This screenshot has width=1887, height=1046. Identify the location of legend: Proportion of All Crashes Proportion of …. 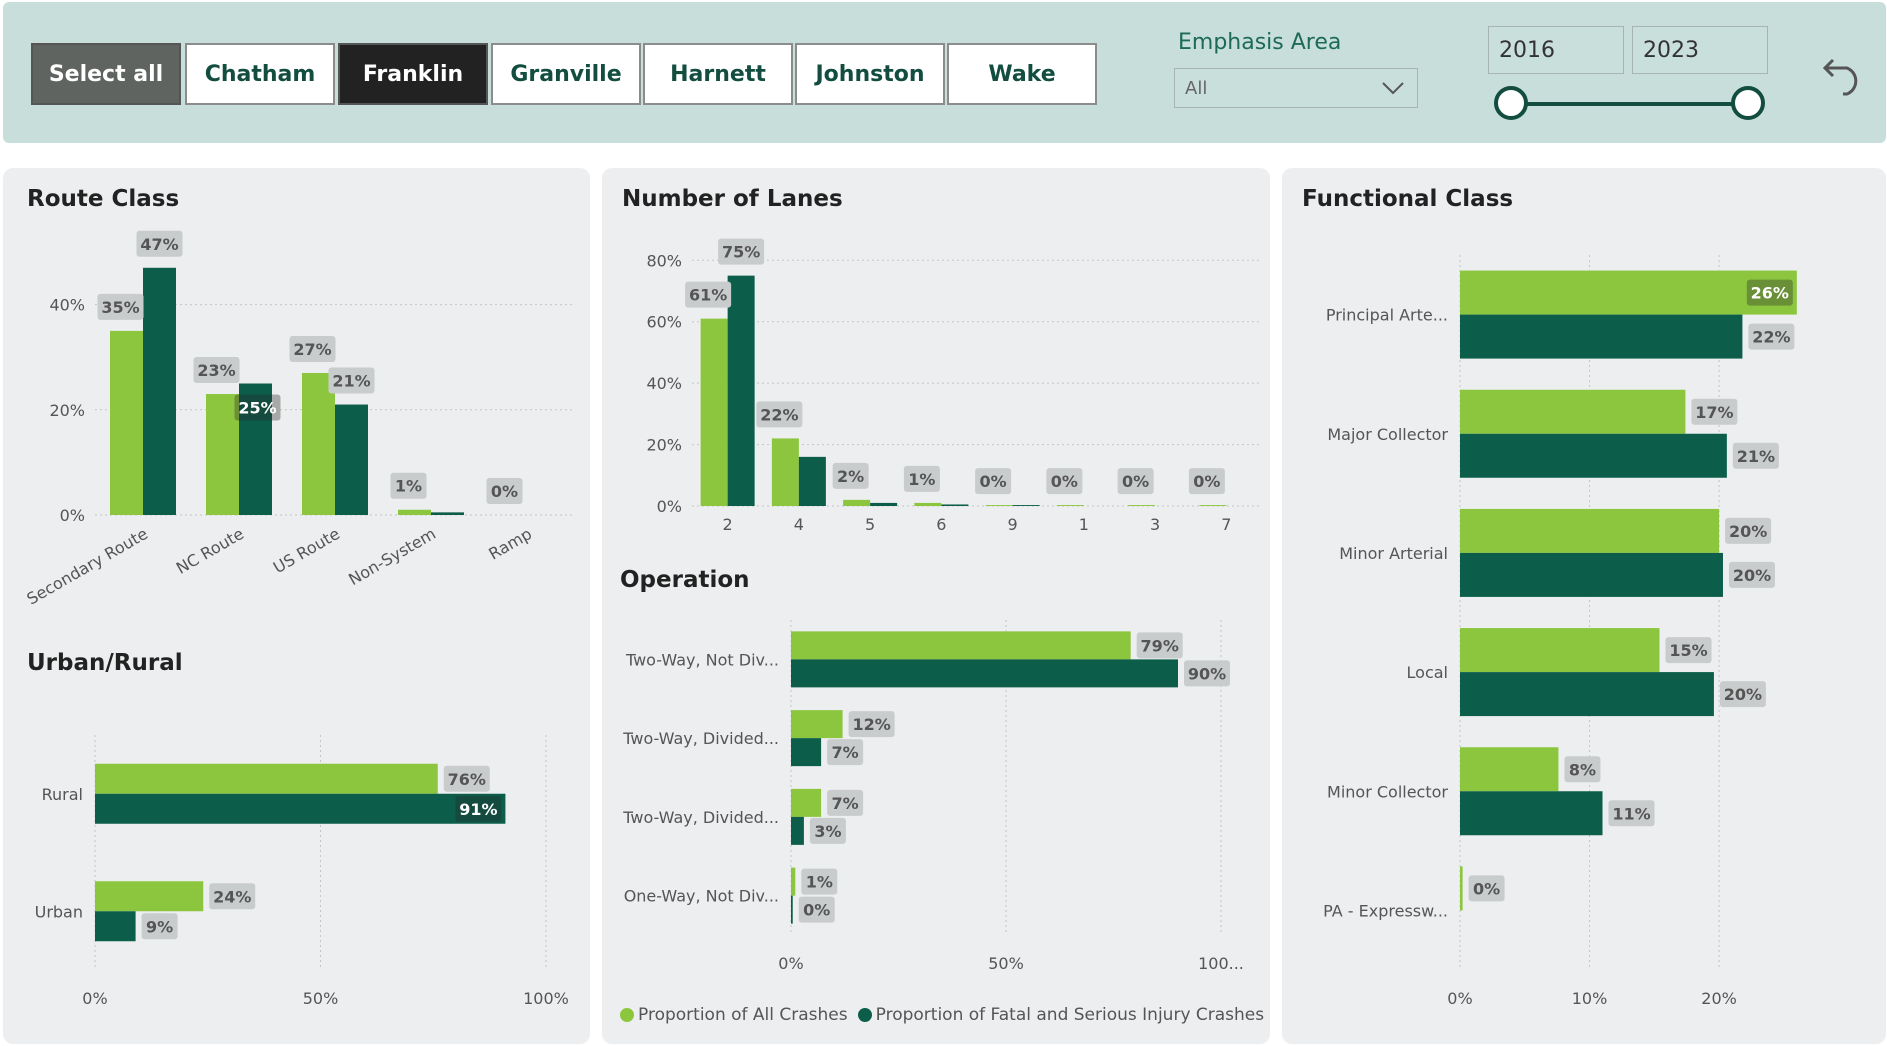
(942, 1015).